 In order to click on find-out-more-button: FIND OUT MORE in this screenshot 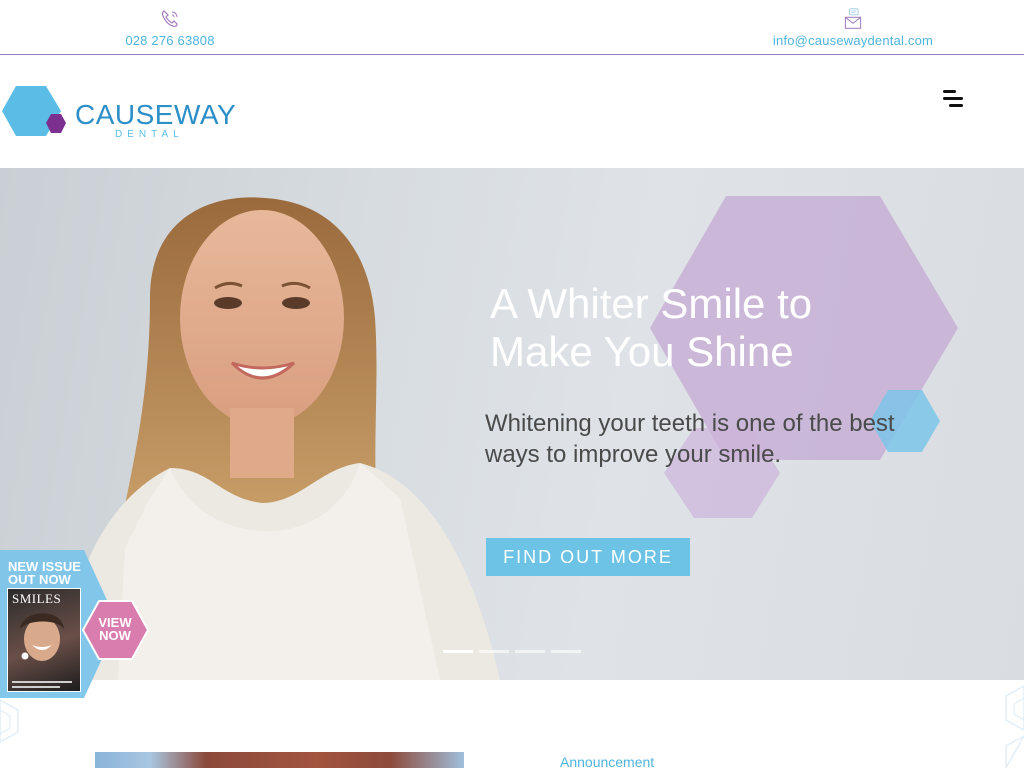, I will do `click(588, 557)`.